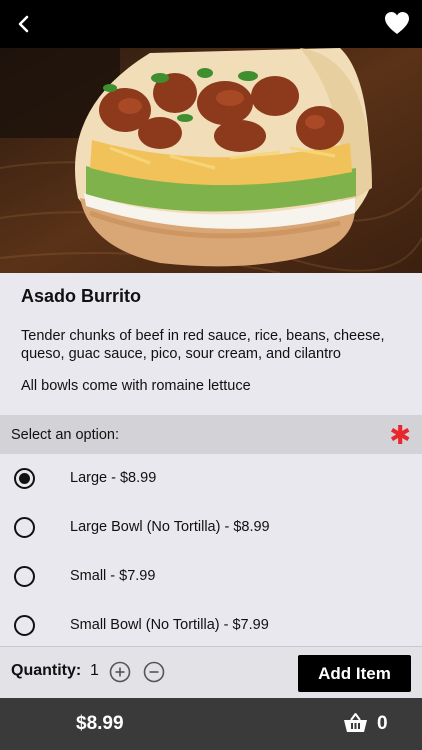 This screenshot has height=750, width=422. Describe the element at coordinates (211, 672) in the screenshot. I see `quantity-bar: Quantity: 1 Add Item` at that location.